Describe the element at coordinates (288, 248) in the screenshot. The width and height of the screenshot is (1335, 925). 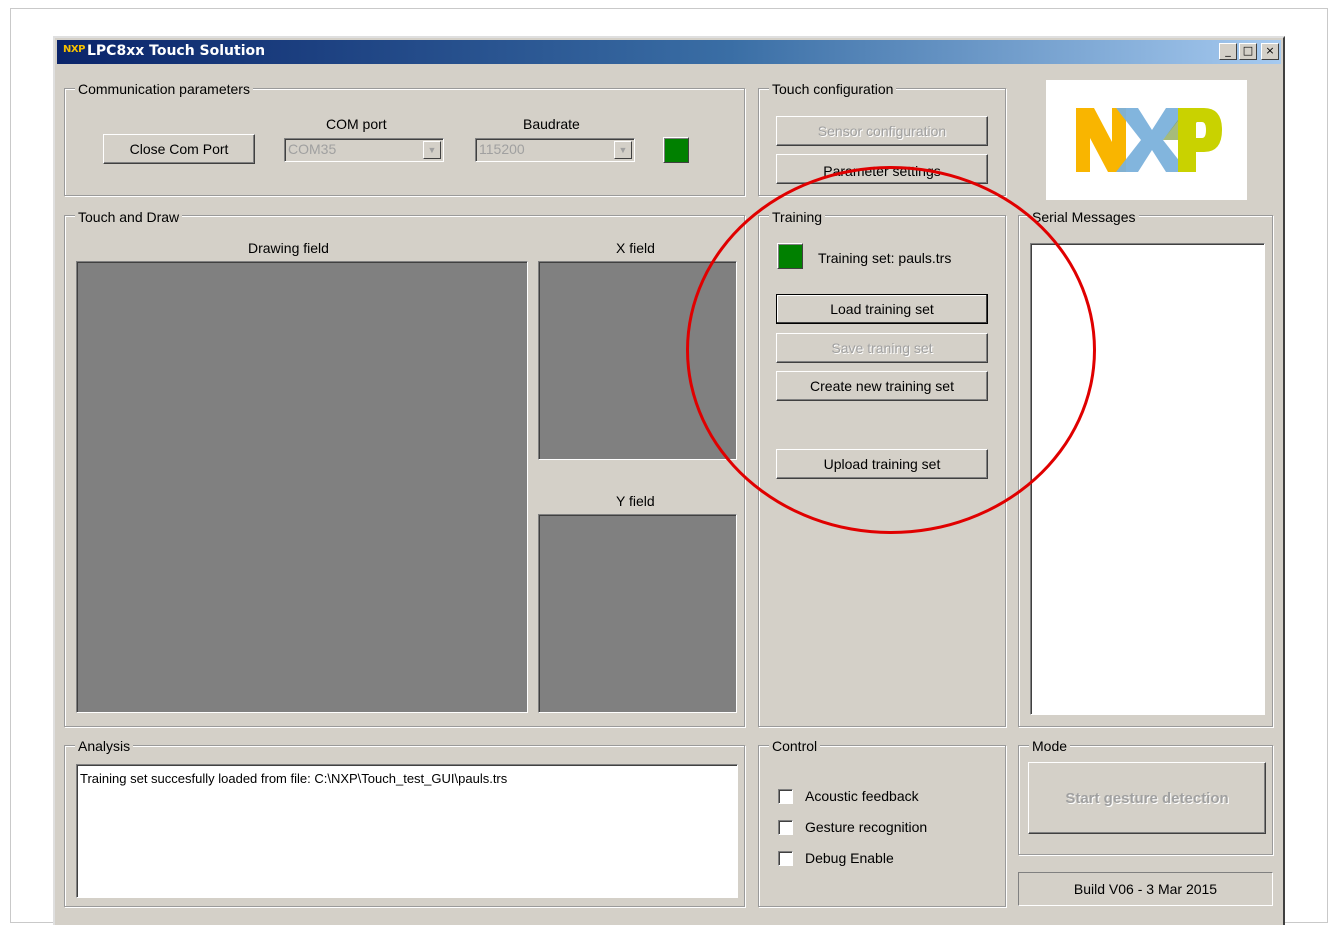
I see `drawing-field-label: Drawing field` at that location.